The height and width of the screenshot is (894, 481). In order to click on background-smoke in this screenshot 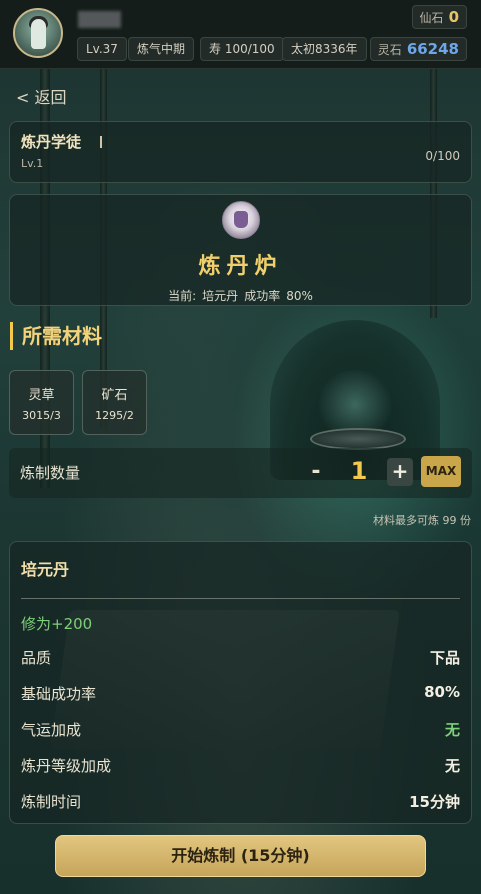, I will do `click(355, 405)`.